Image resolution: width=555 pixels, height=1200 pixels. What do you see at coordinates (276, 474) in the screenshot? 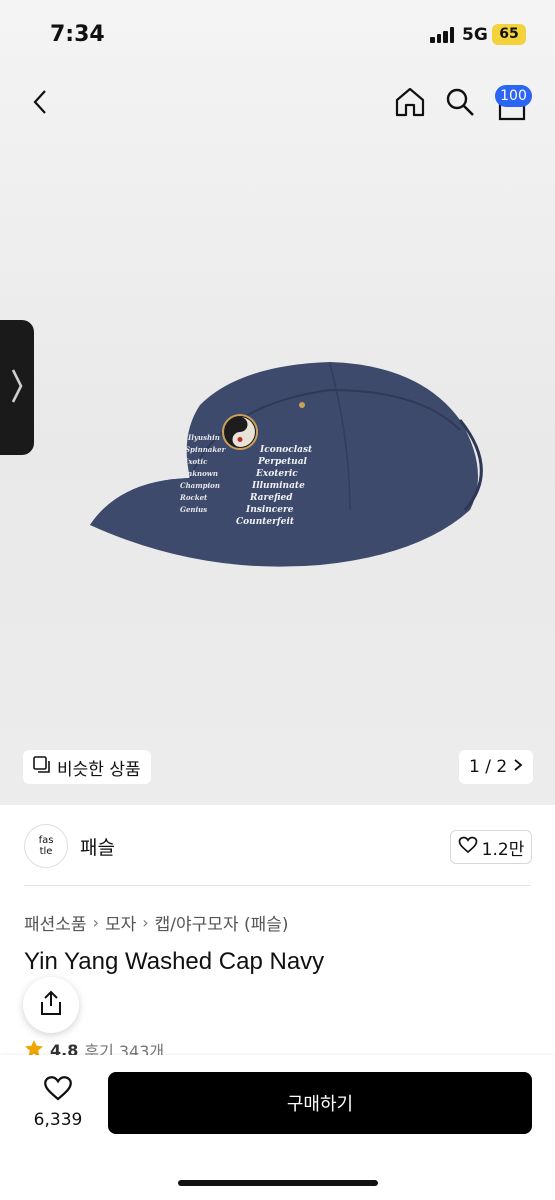
I see `svg-text: Exoteric` at bounding box center [276, 474].